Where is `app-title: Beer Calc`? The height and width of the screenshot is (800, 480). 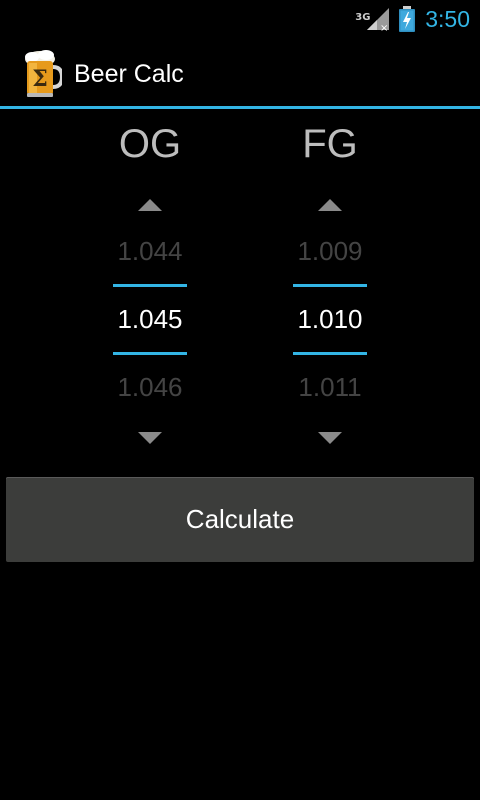 app-title: Beer Calc is located at coordinates (129, 74).